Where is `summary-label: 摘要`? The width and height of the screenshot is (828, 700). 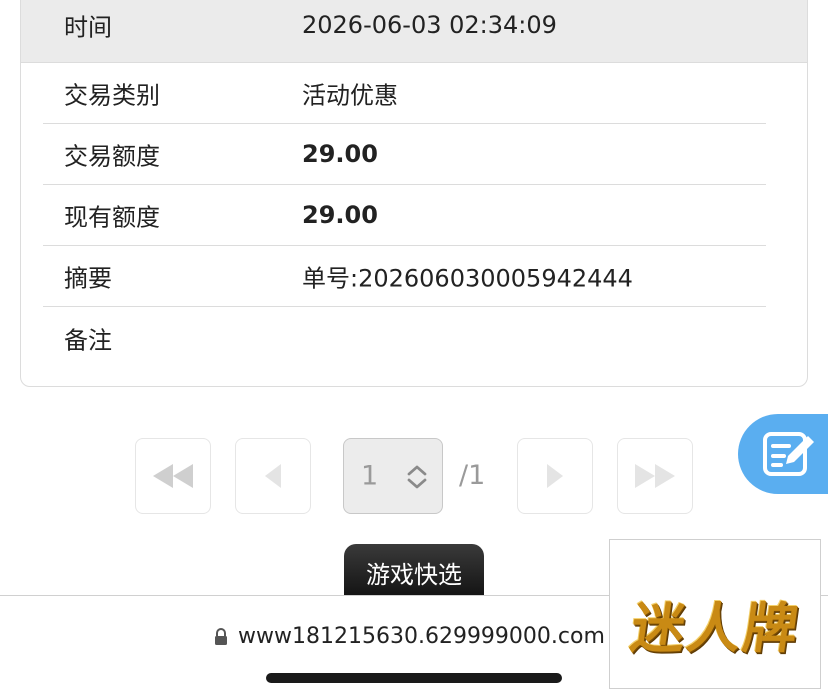
summary-label: 摘要 is located at coordinates (88, 278).